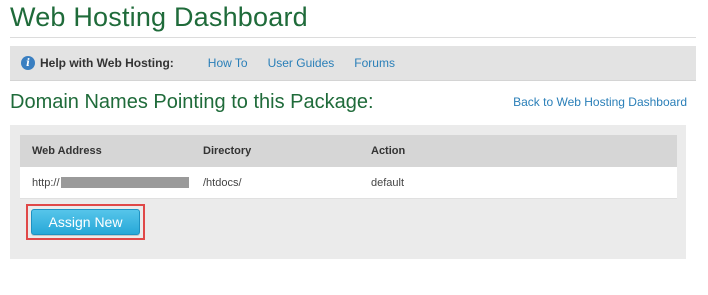 This screenshot has height=295, width=708. Describe the element at coordinates (222, 182) in the screenshot. I see `cell-directory: /htdocs/` at that location.